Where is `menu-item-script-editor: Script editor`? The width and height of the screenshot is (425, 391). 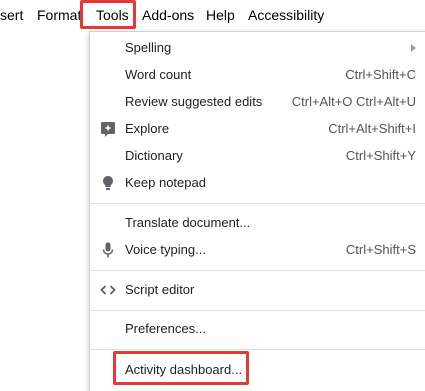
menu-item-script-editor: Script editor is located at coordinates (257, 290).